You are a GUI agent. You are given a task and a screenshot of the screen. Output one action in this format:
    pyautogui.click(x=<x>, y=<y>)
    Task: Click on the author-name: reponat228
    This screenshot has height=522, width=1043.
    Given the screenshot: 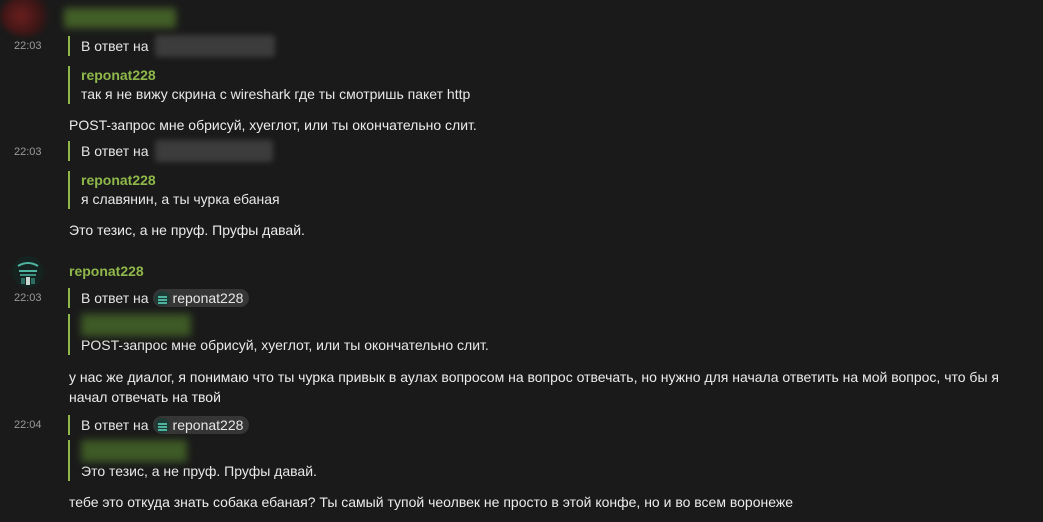 What is the action you would take?
    pyautogui.click(x=106, y=271)
    